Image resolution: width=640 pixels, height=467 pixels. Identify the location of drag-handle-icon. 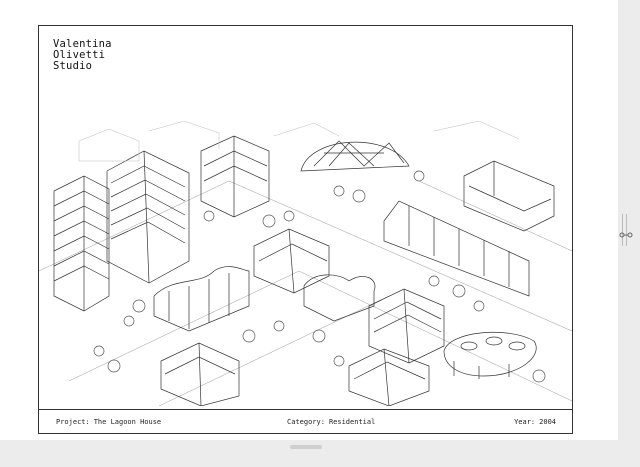
(626, 235).